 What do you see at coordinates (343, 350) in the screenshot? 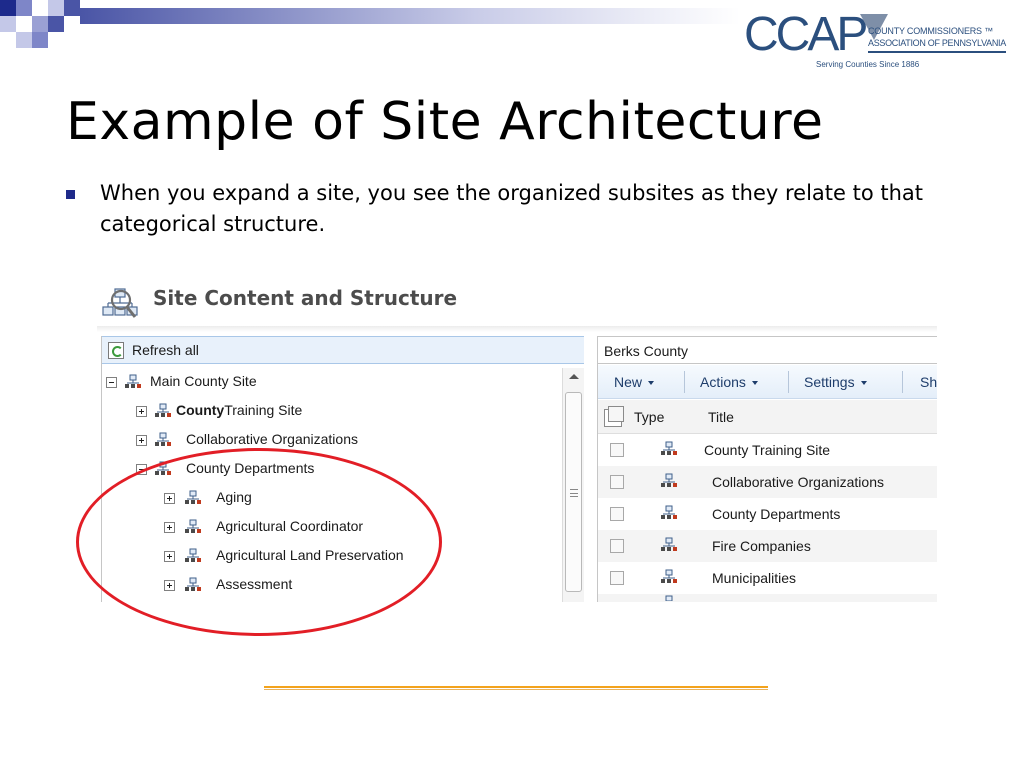
I see `refresh-bar: Refresh all` at bounding box center [343, 350].